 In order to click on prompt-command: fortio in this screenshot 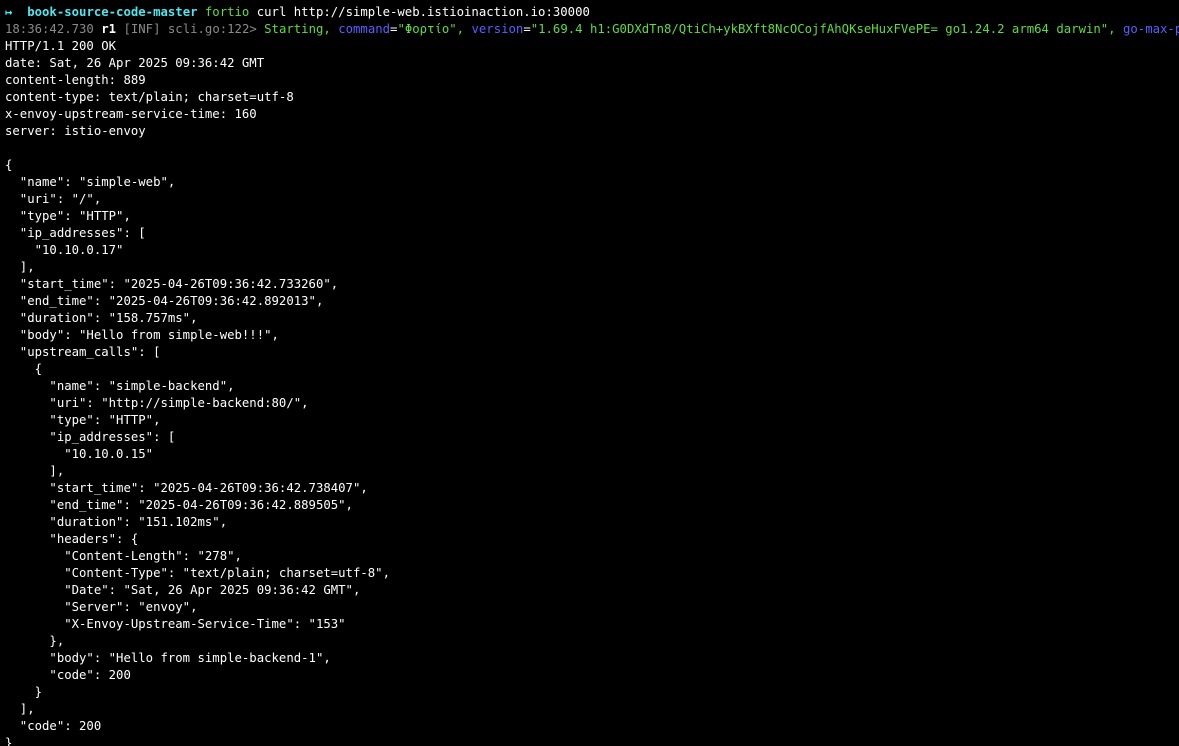, I will do `click(227, 12)`.